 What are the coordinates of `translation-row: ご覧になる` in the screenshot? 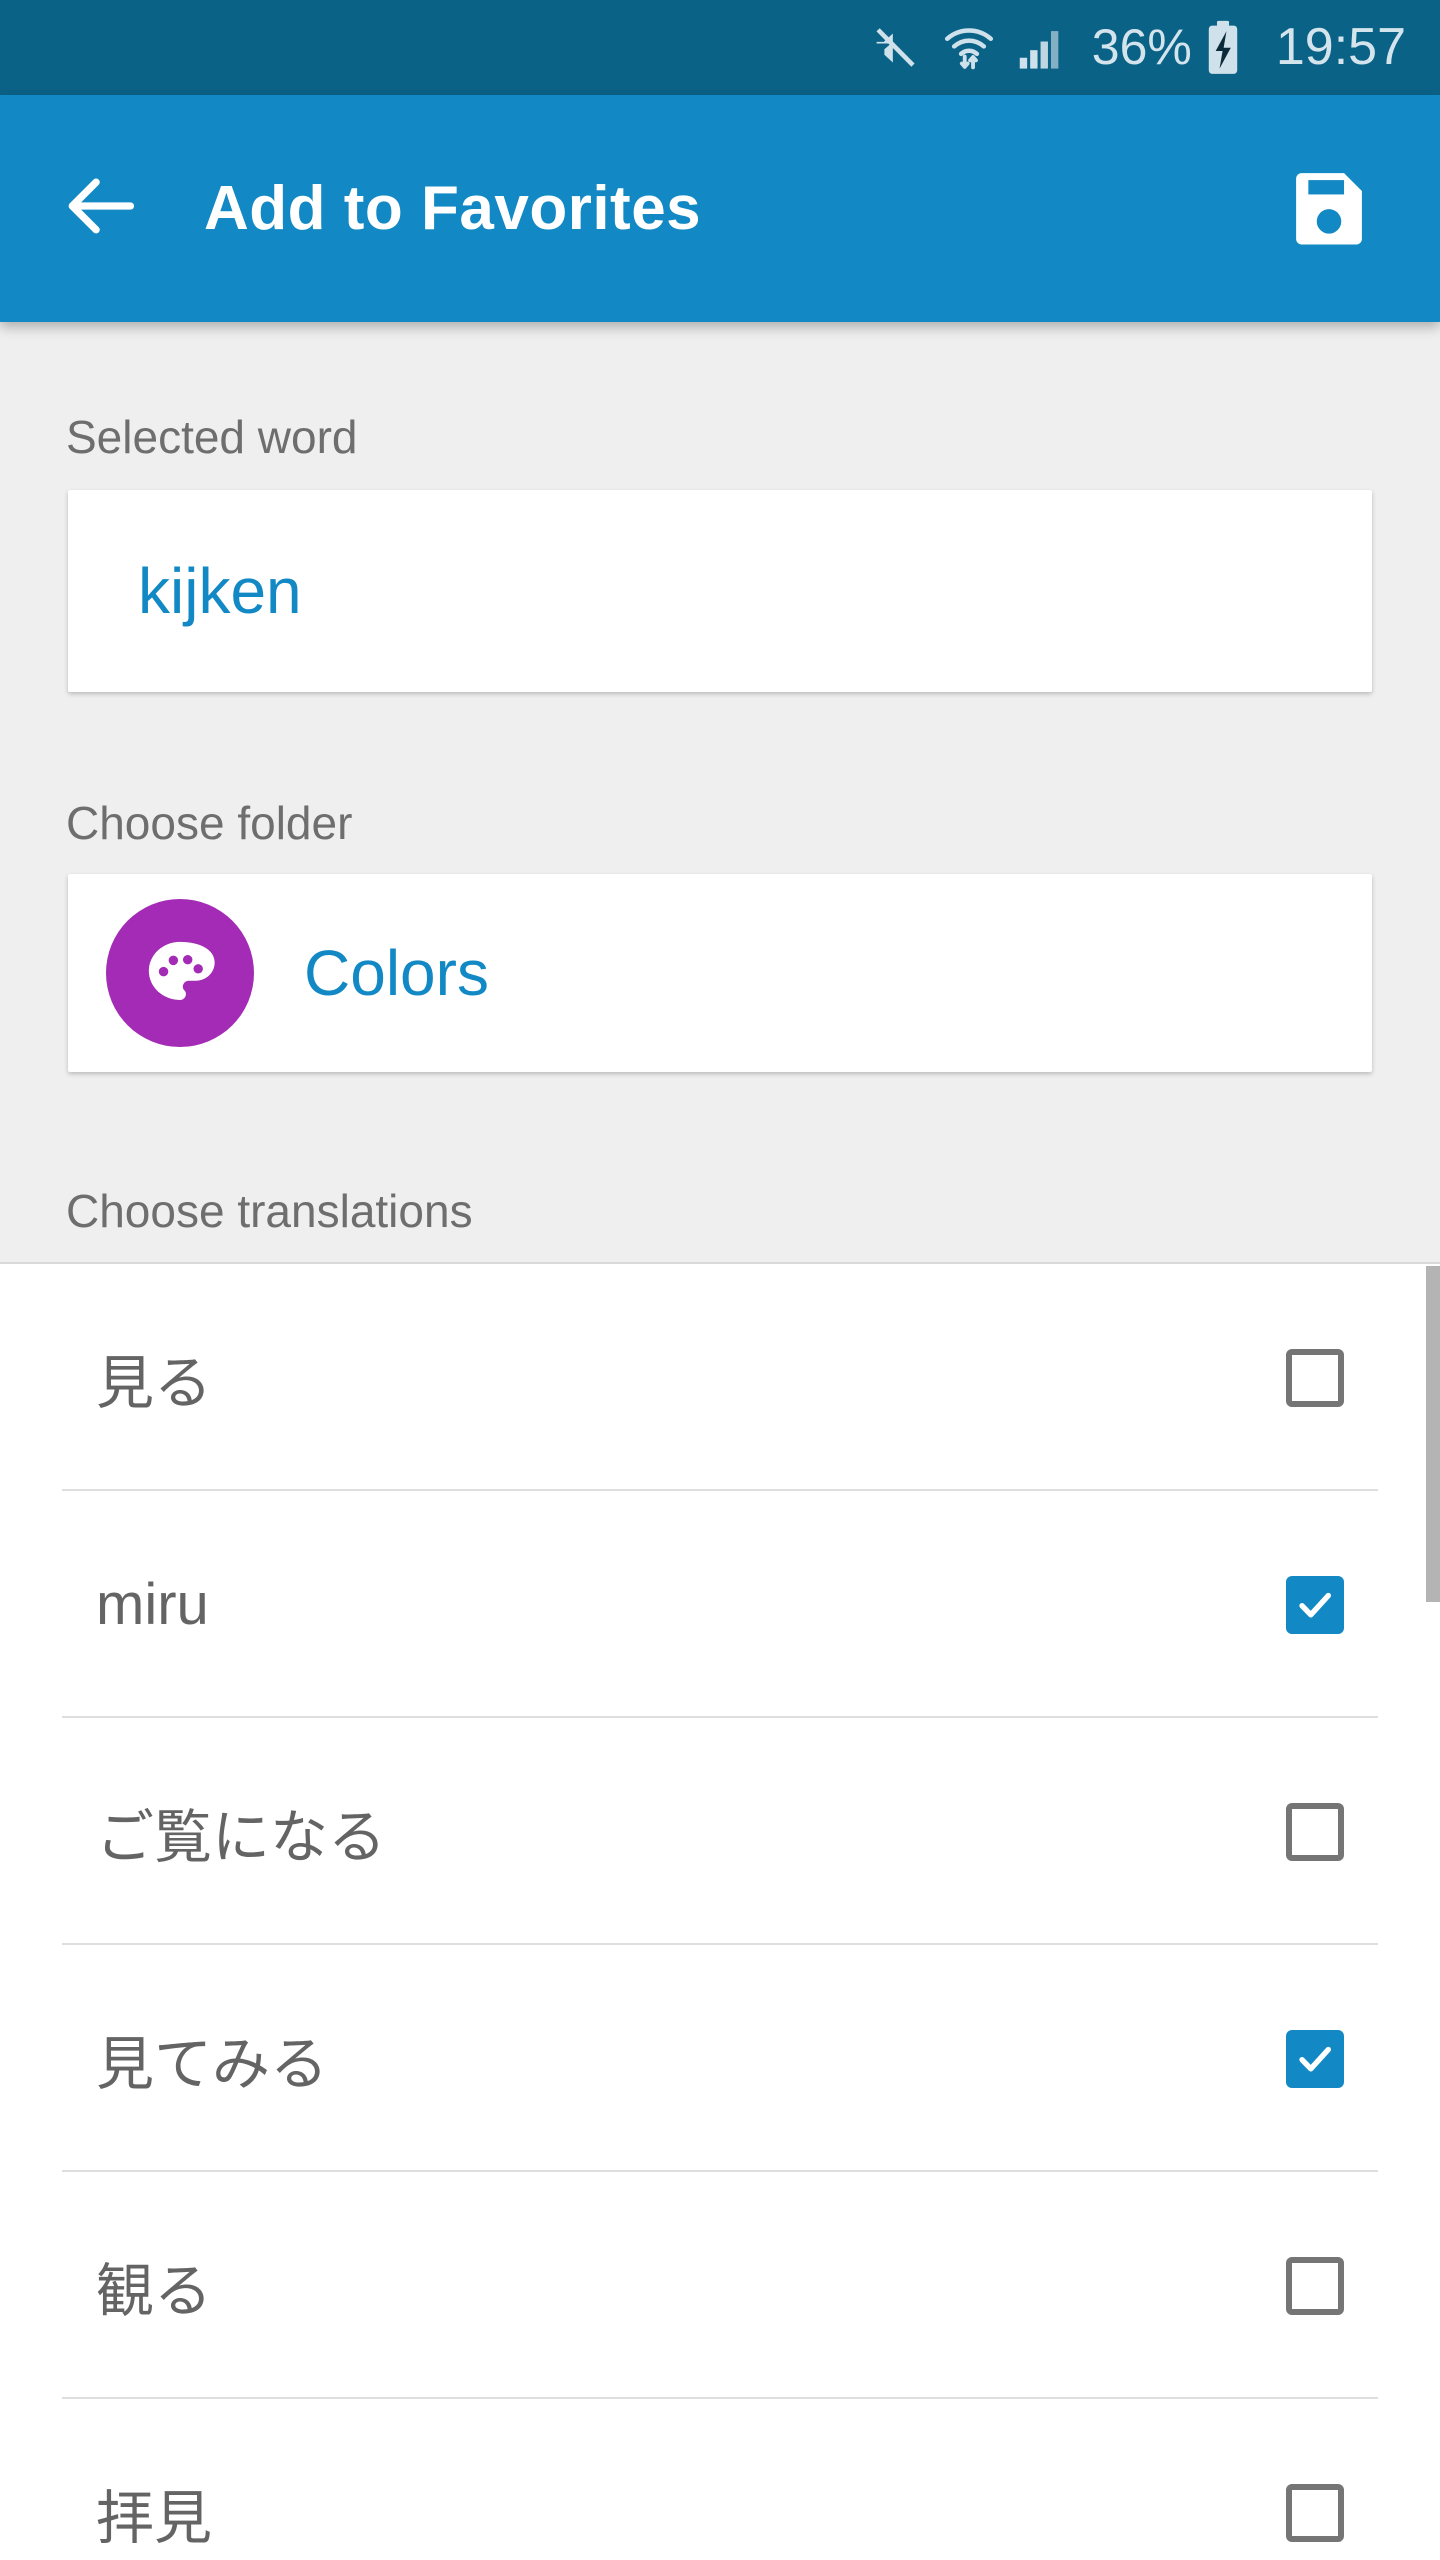 It's located at (720, 1831).